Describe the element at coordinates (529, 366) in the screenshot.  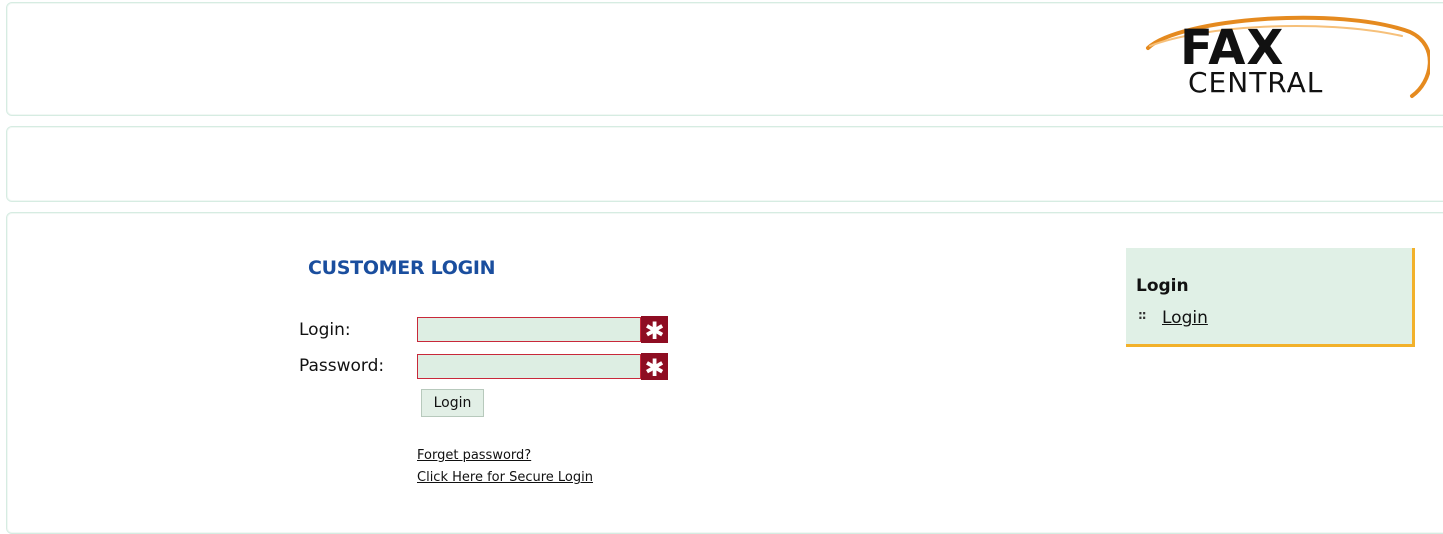
I see `password-input` at that location.